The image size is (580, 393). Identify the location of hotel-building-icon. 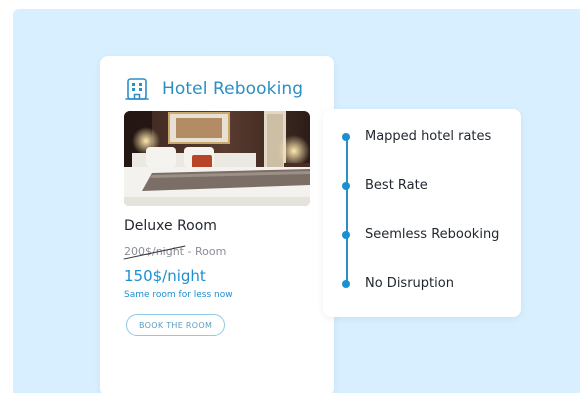
(137, 89).